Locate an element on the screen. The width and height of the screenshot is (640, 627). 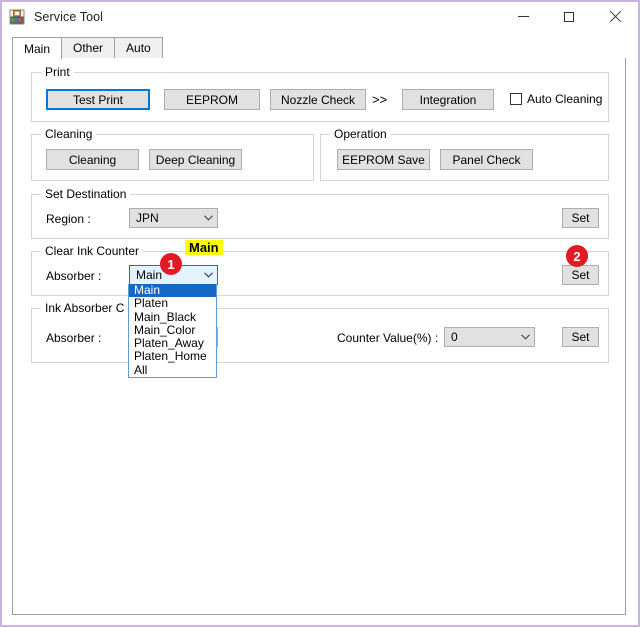
eeprom-save-label: EEPROM Save is located at coordinates (383, 159).